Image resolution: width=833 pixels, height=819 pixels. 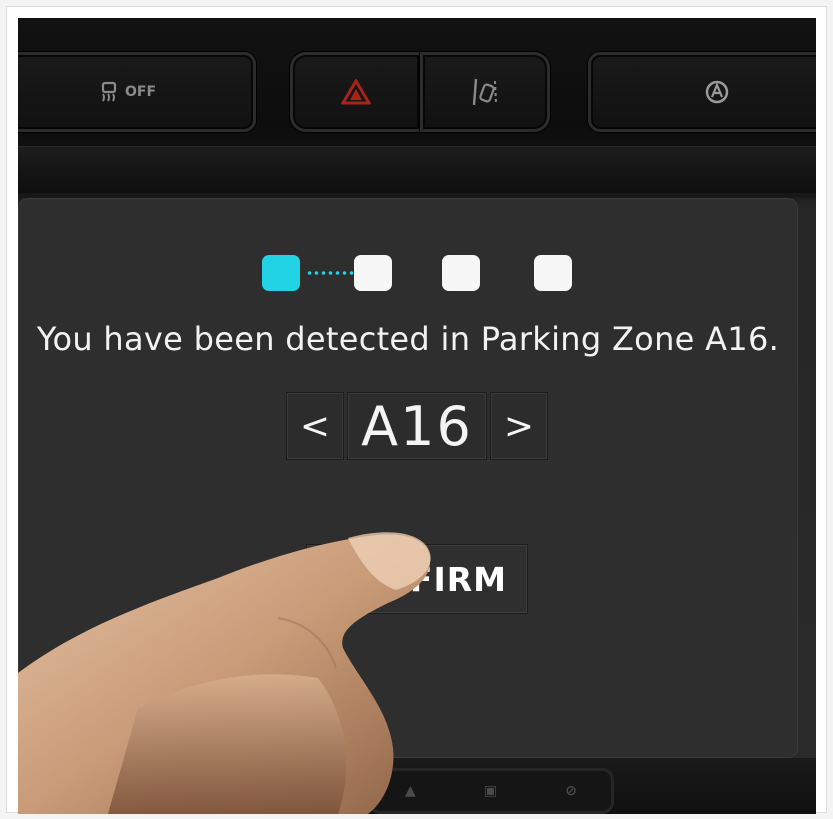 I want to click on lane-departure-icon, so click(x=485, y=92).